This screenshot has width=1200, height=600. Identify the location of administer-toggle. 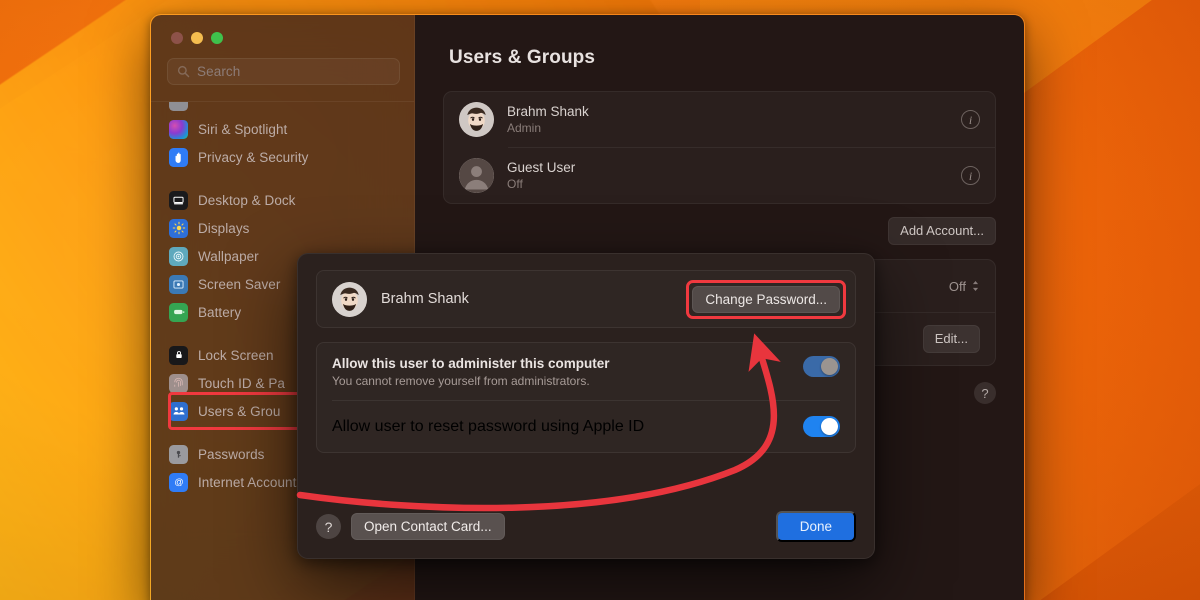
(821, 366).